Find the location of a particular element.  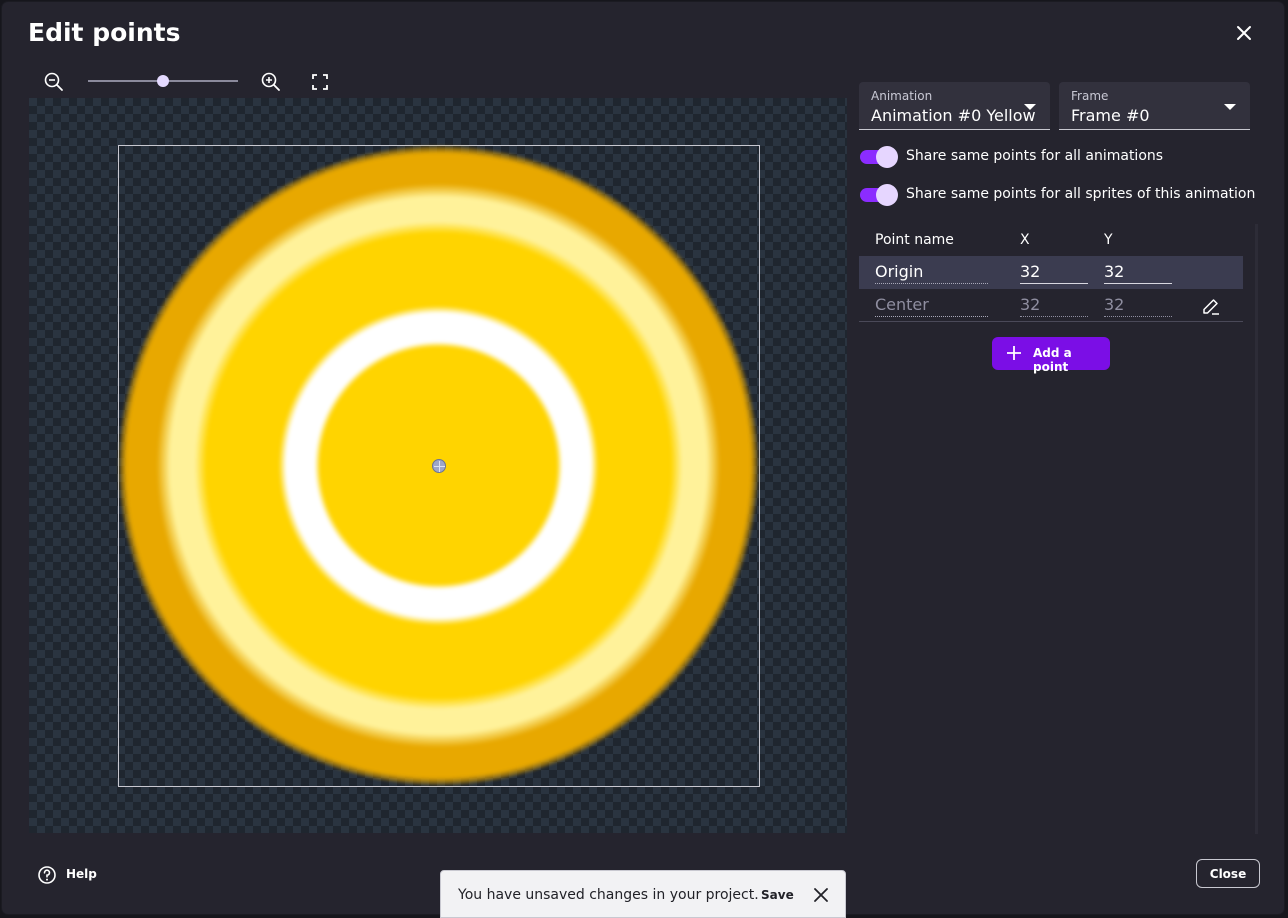

snackbar-save-button: Save is located at coordinates (777, 895).